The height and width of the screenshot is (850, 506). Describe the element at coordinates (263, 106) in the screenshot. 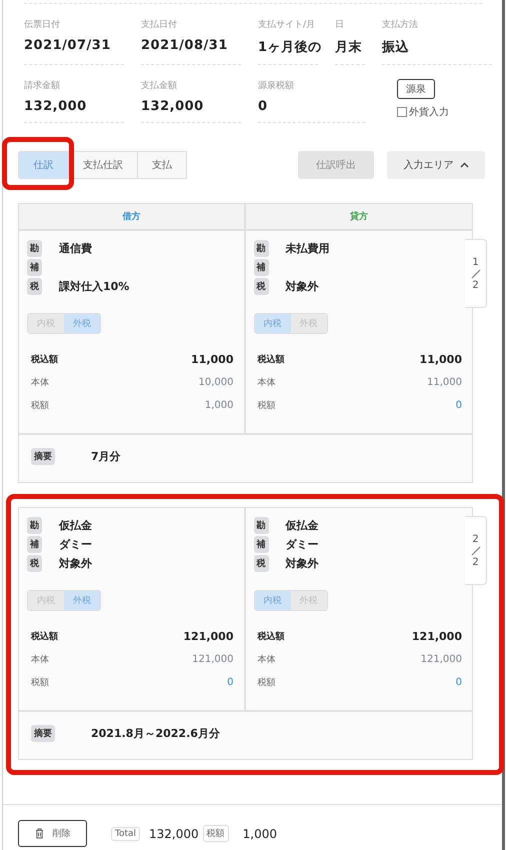

I see `field-value: 0` at that location.